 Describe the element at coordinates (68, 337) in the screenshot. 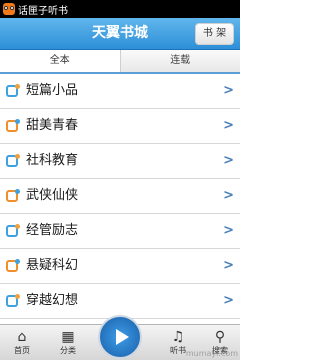

I see `grid-icon: ▦` at that location.